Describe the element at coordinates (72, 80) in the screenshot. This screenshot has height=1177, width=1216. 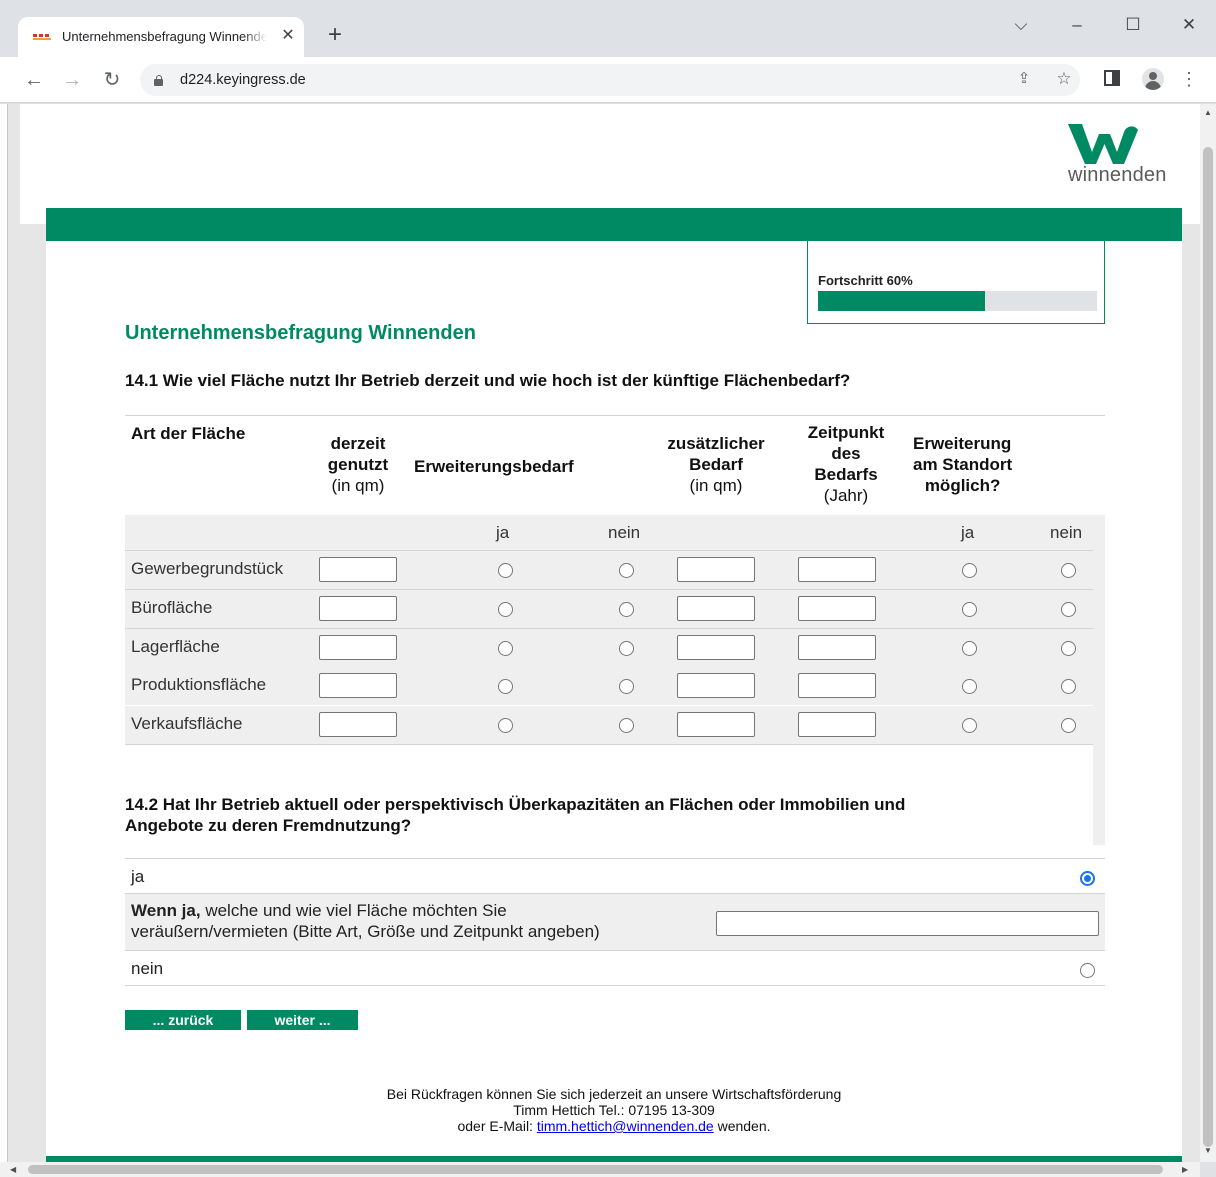
I see `forward-arrow-icon: →` at that location.